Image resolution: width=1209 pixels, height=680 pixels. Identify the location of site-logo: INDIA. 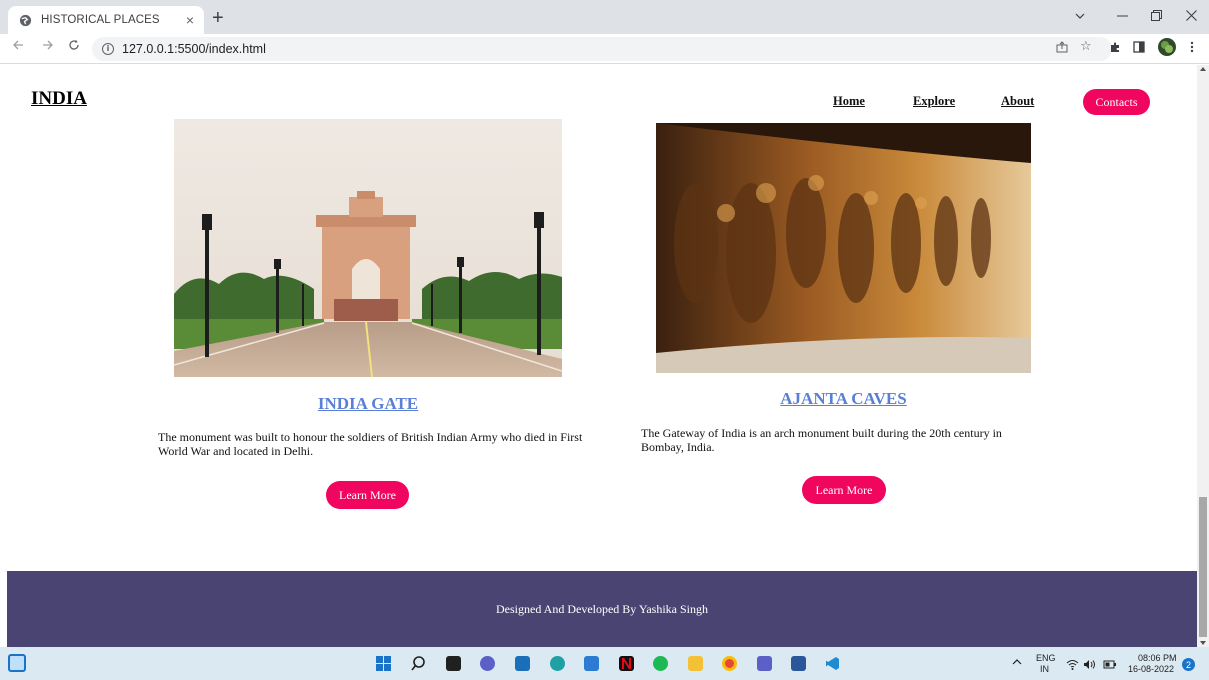
(59, 99).